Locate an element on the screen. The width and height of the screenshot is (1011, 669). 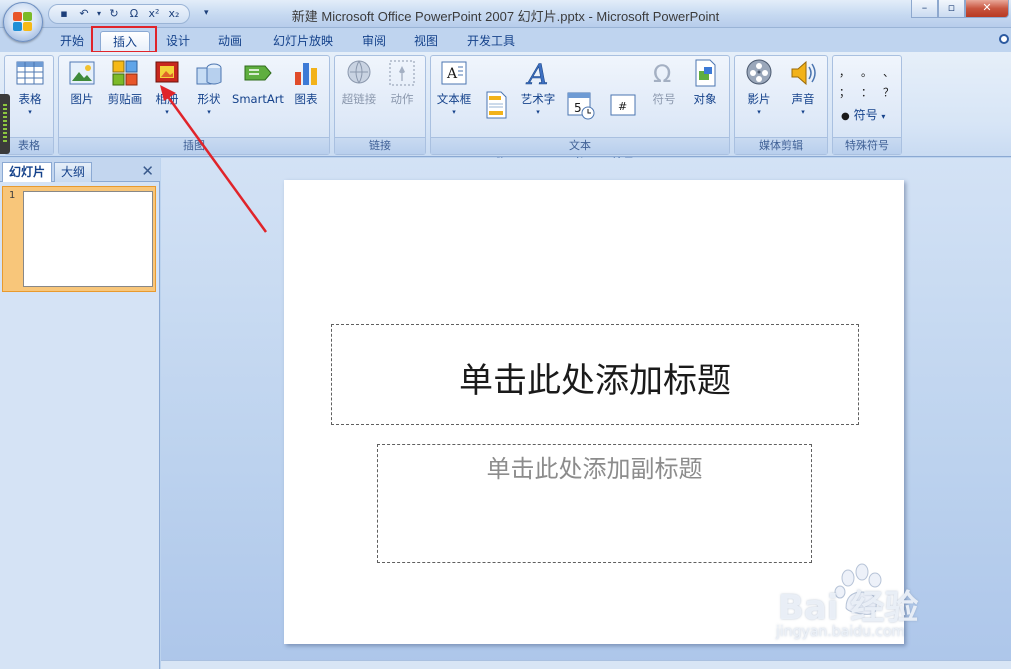
object-button: 对象 is located at coordinates (705, 82).